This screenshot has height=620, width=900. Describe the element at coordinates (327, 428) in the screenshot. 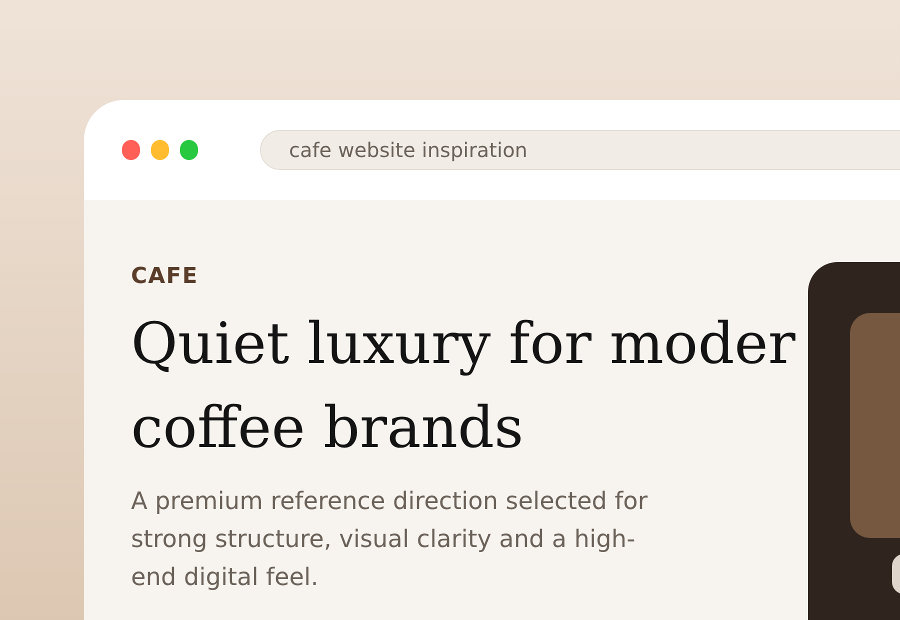

I see `hero-heading: coffee brands` at that location.